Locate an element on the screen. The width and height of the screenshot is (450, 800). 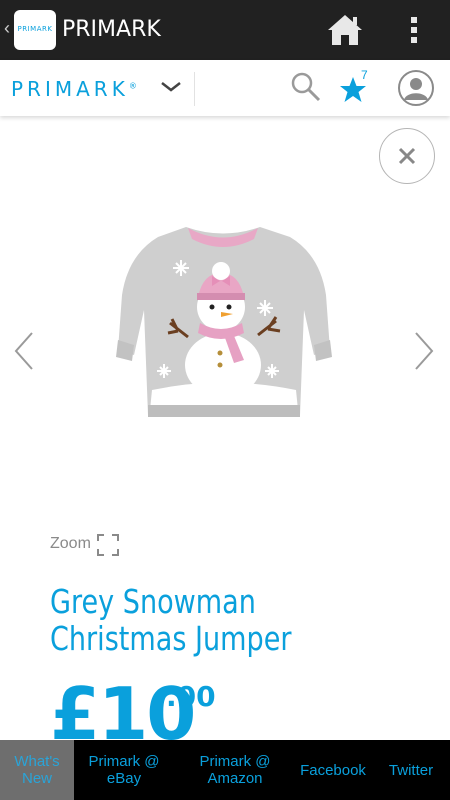
nav-facebook: Facebook is located at coordinates (333, 770).